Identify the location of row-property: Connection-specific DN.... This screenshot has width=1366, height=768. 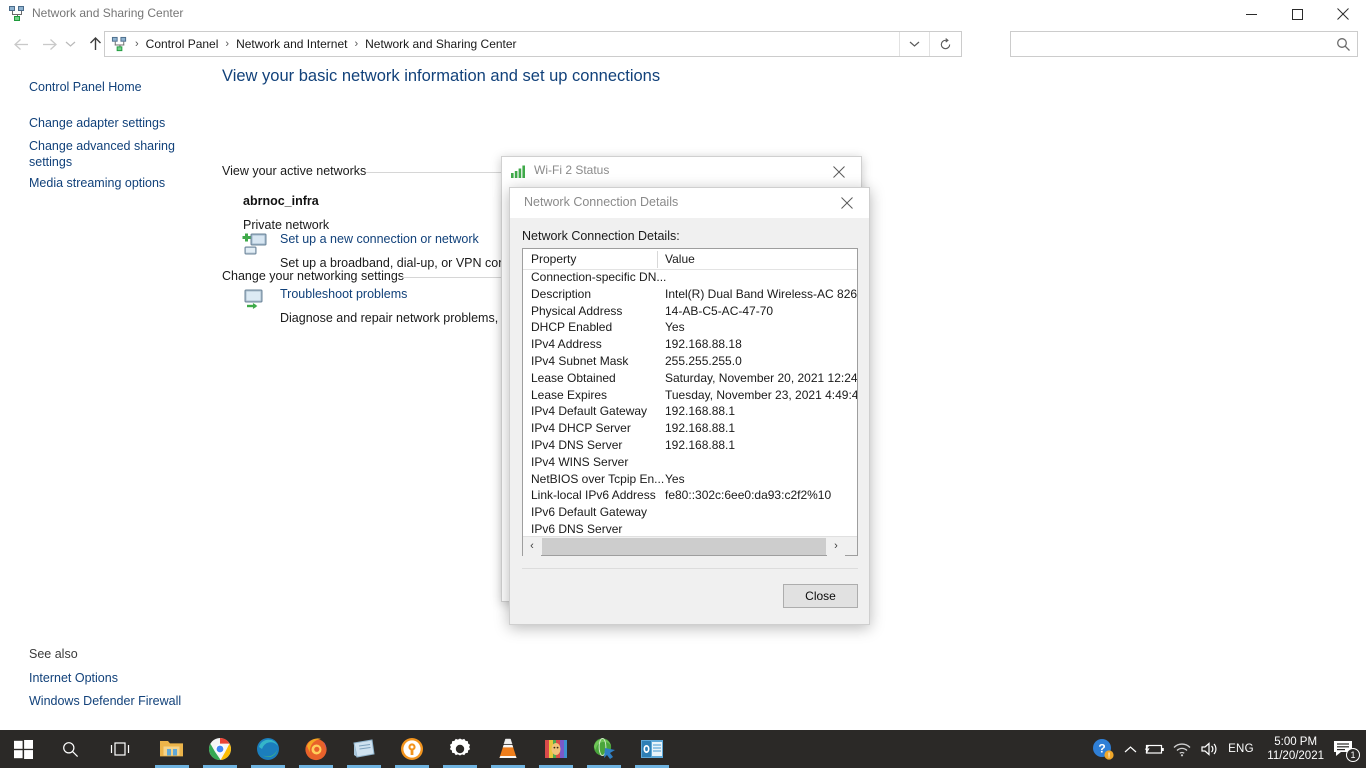
(599, 277).